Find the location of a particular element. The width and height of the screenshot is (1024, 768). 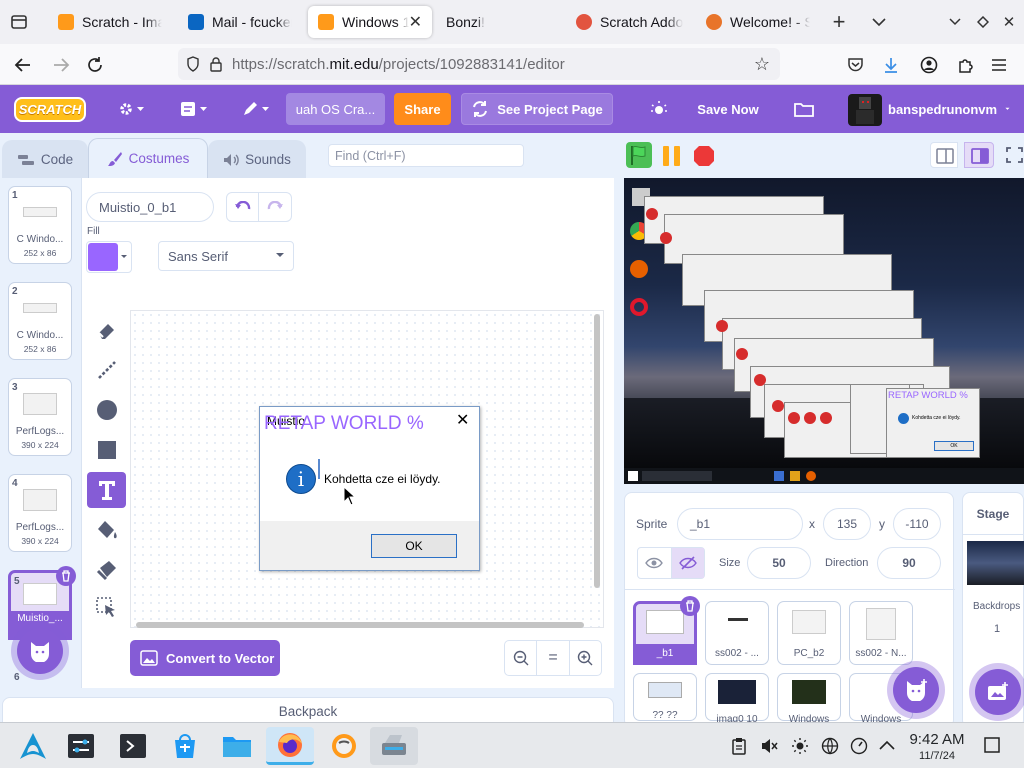

font-select: Sans Serif is located at coordinates (226, 256).